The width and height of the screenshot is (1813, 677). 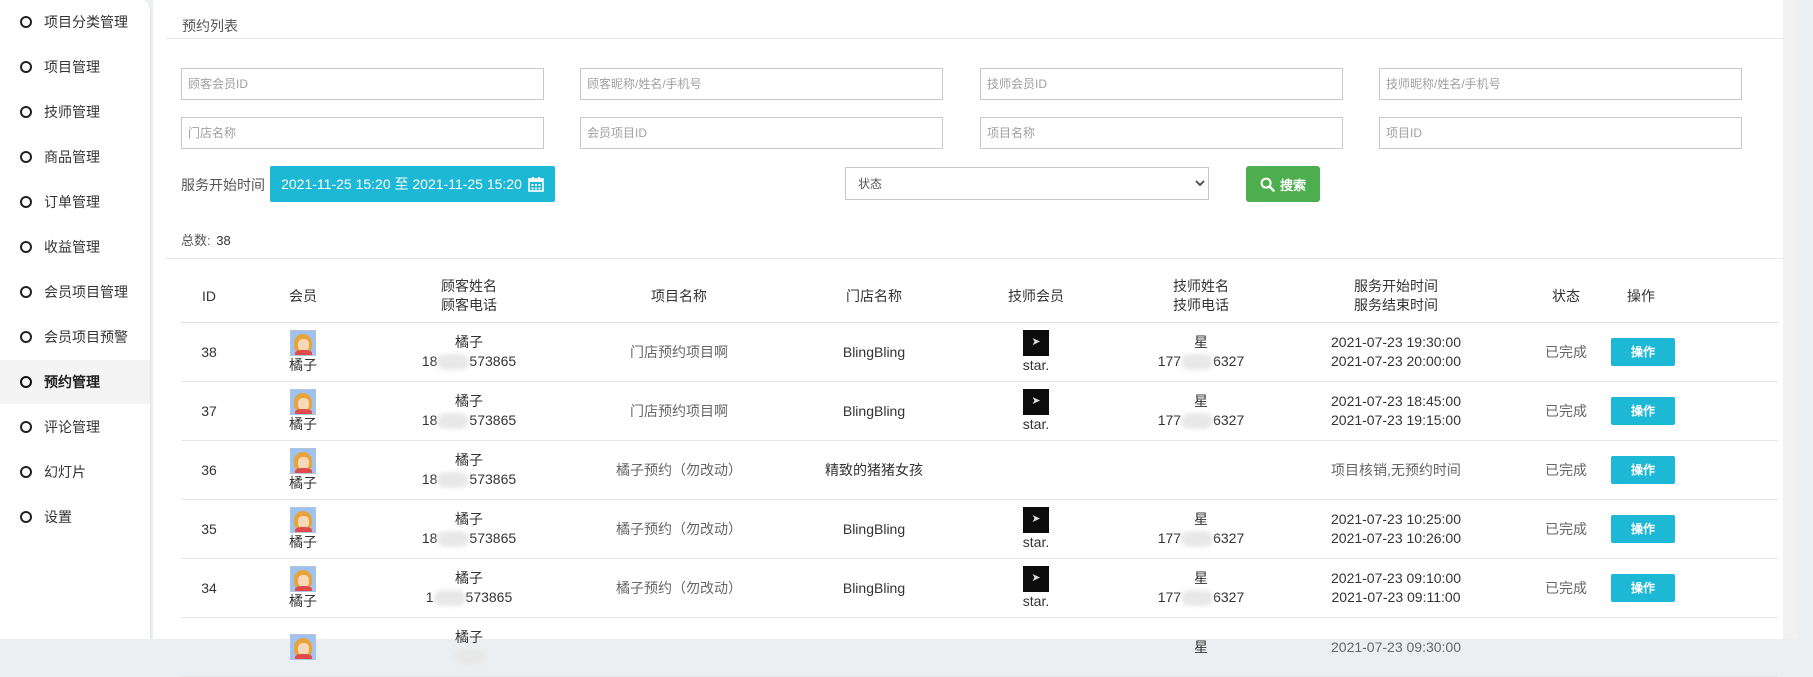 I want to click on tech-name: 星, so click(x=1201, y=578).